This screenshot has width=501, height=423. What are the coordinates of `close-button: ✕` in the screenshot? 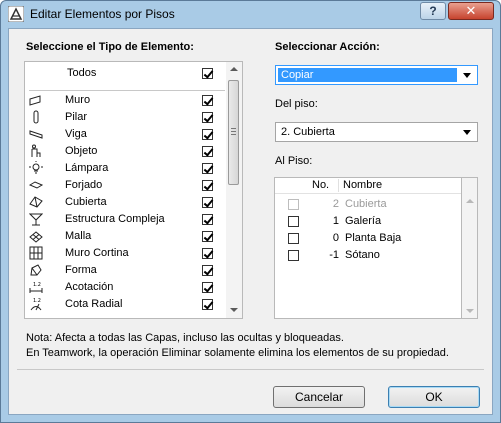 It's located at (471, 11).